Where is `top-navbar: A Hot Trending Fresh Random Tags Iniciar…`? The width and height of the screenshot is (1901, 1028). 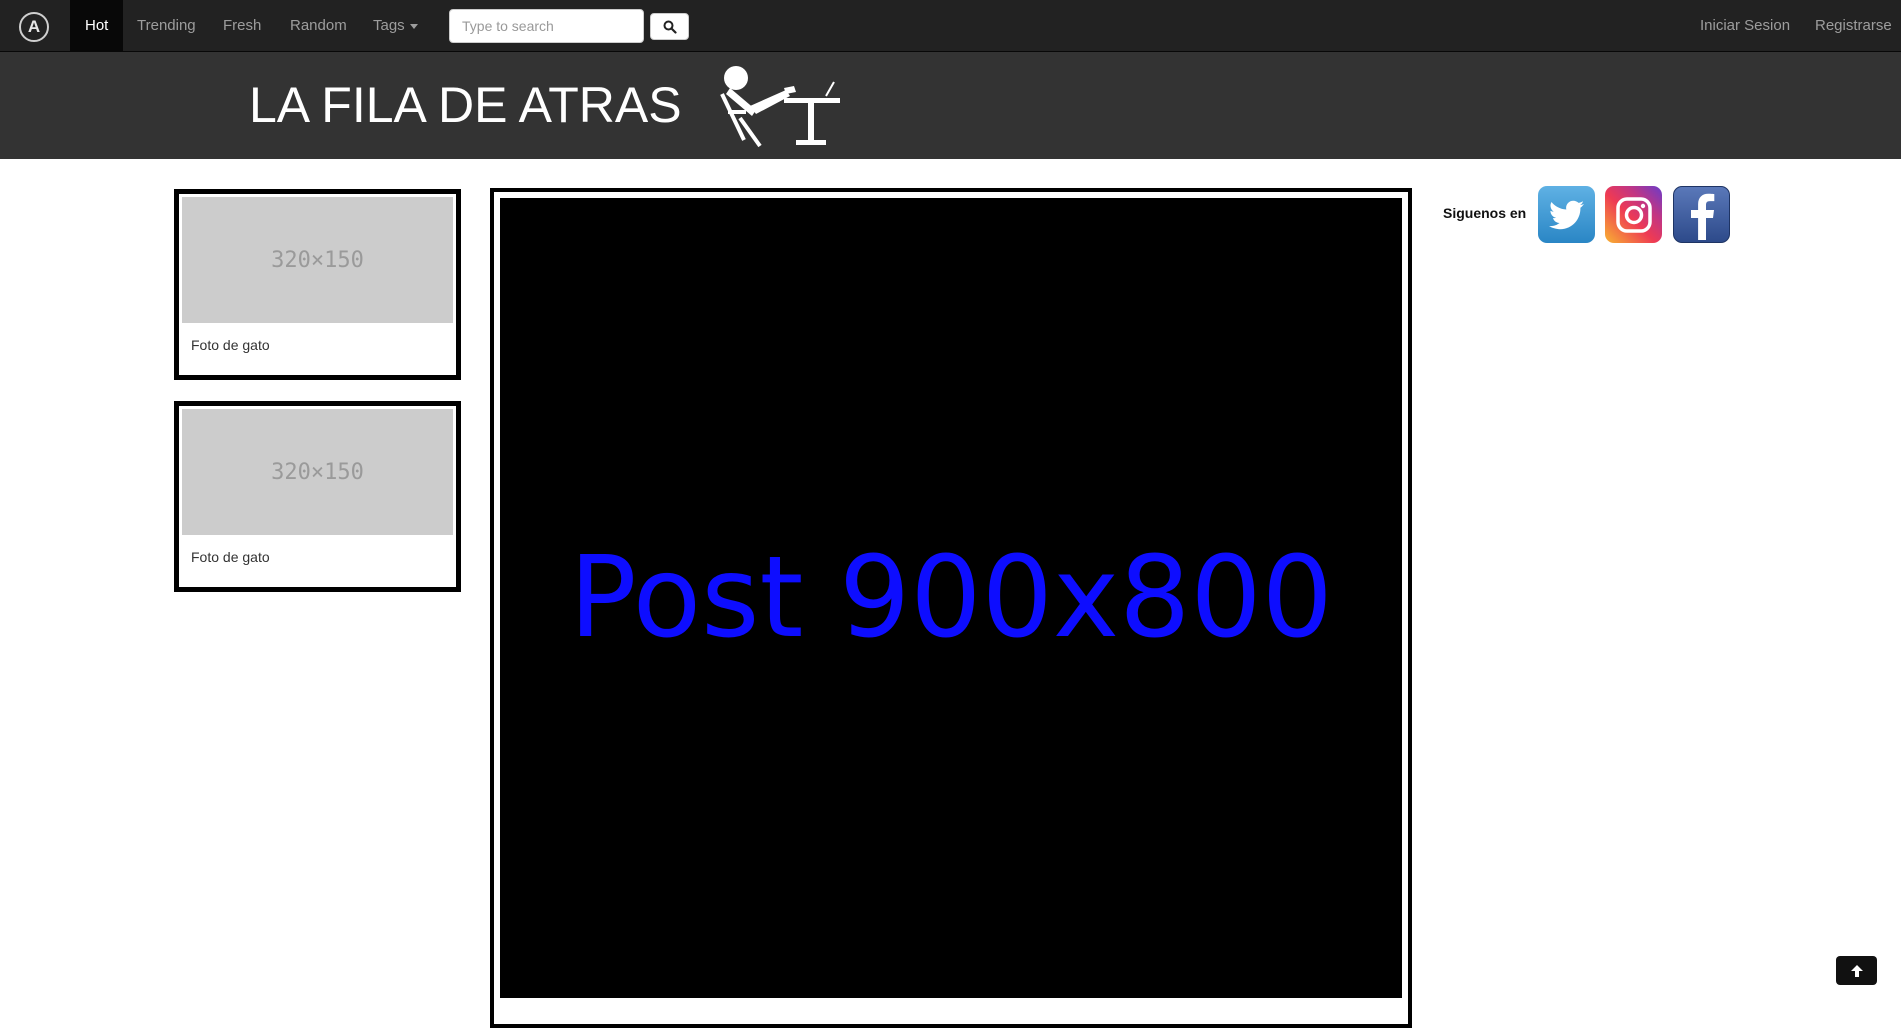 top-navbar: A Hot Trending Fresh Random Tags Iniciar… is located at coordinates (950, 26).